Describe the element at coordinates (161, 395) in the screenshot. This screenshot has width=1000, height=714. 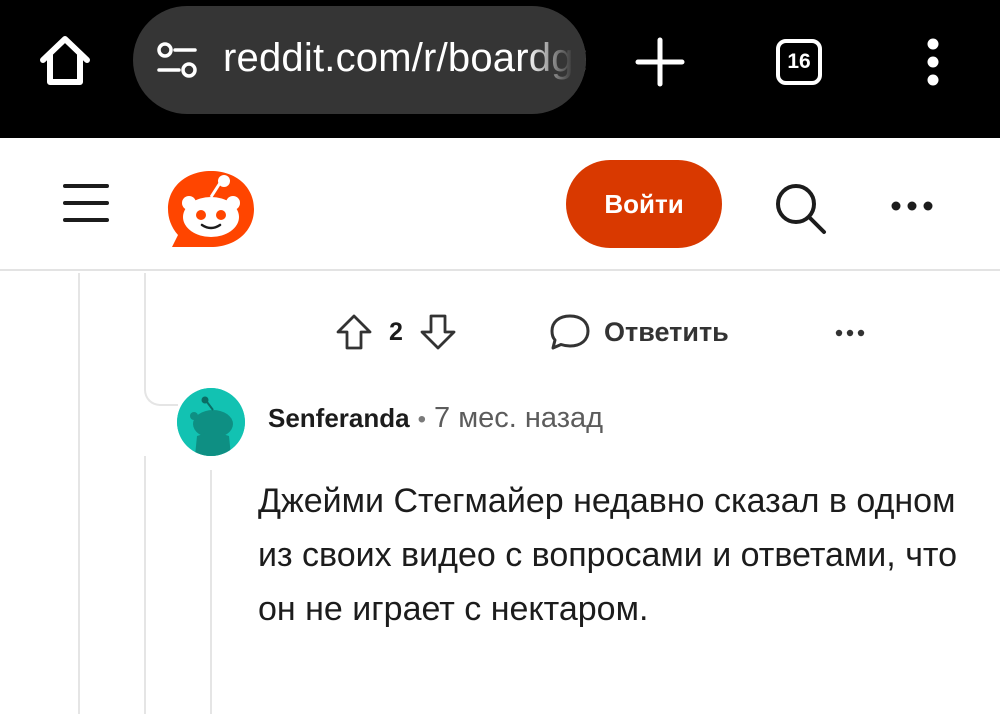
I see `thread-connector` at that location.